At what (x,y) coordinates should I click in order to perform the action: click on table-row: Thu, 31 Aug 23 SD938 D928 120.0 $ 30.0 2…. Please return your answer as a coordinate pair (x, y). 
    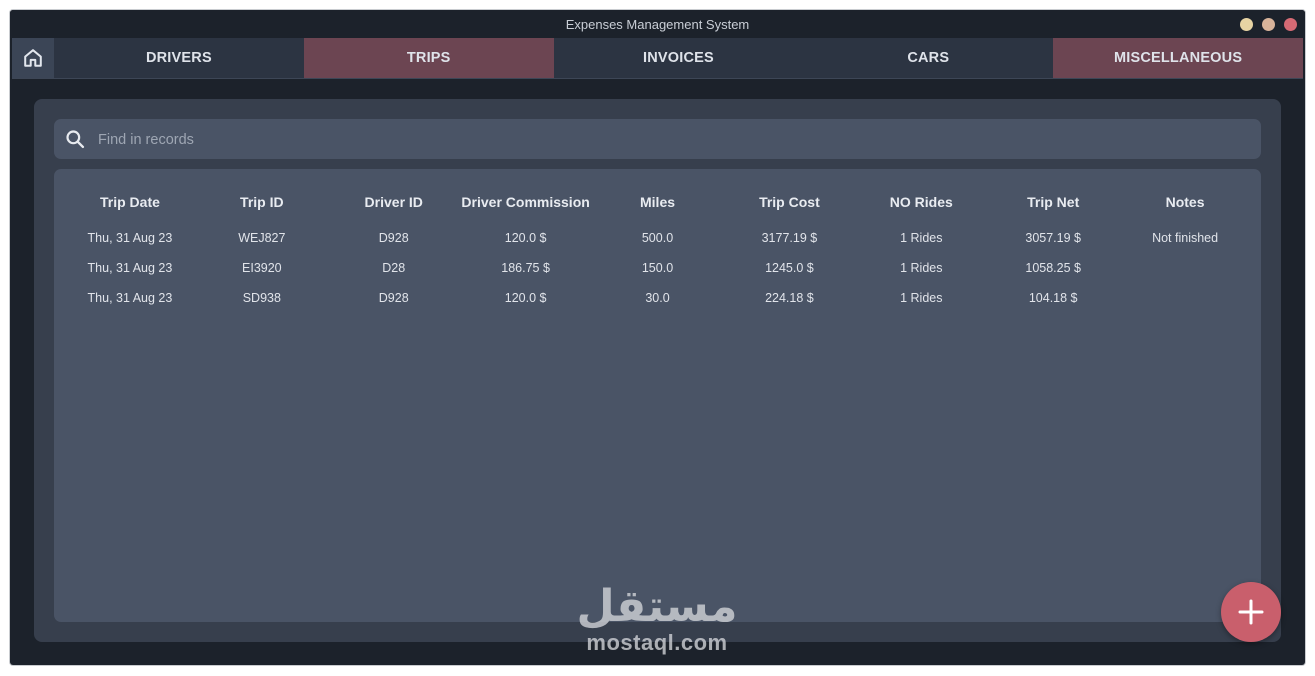
    Looking at the image, I should click on (657, 300).